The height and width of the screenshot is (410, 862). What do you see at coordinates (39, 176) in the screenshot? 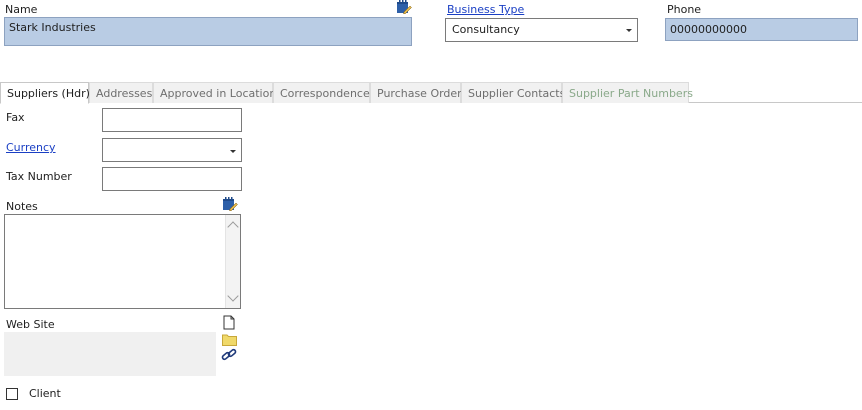
I see `tax-number-label: Tax Number` at bounding box center [39, 176].